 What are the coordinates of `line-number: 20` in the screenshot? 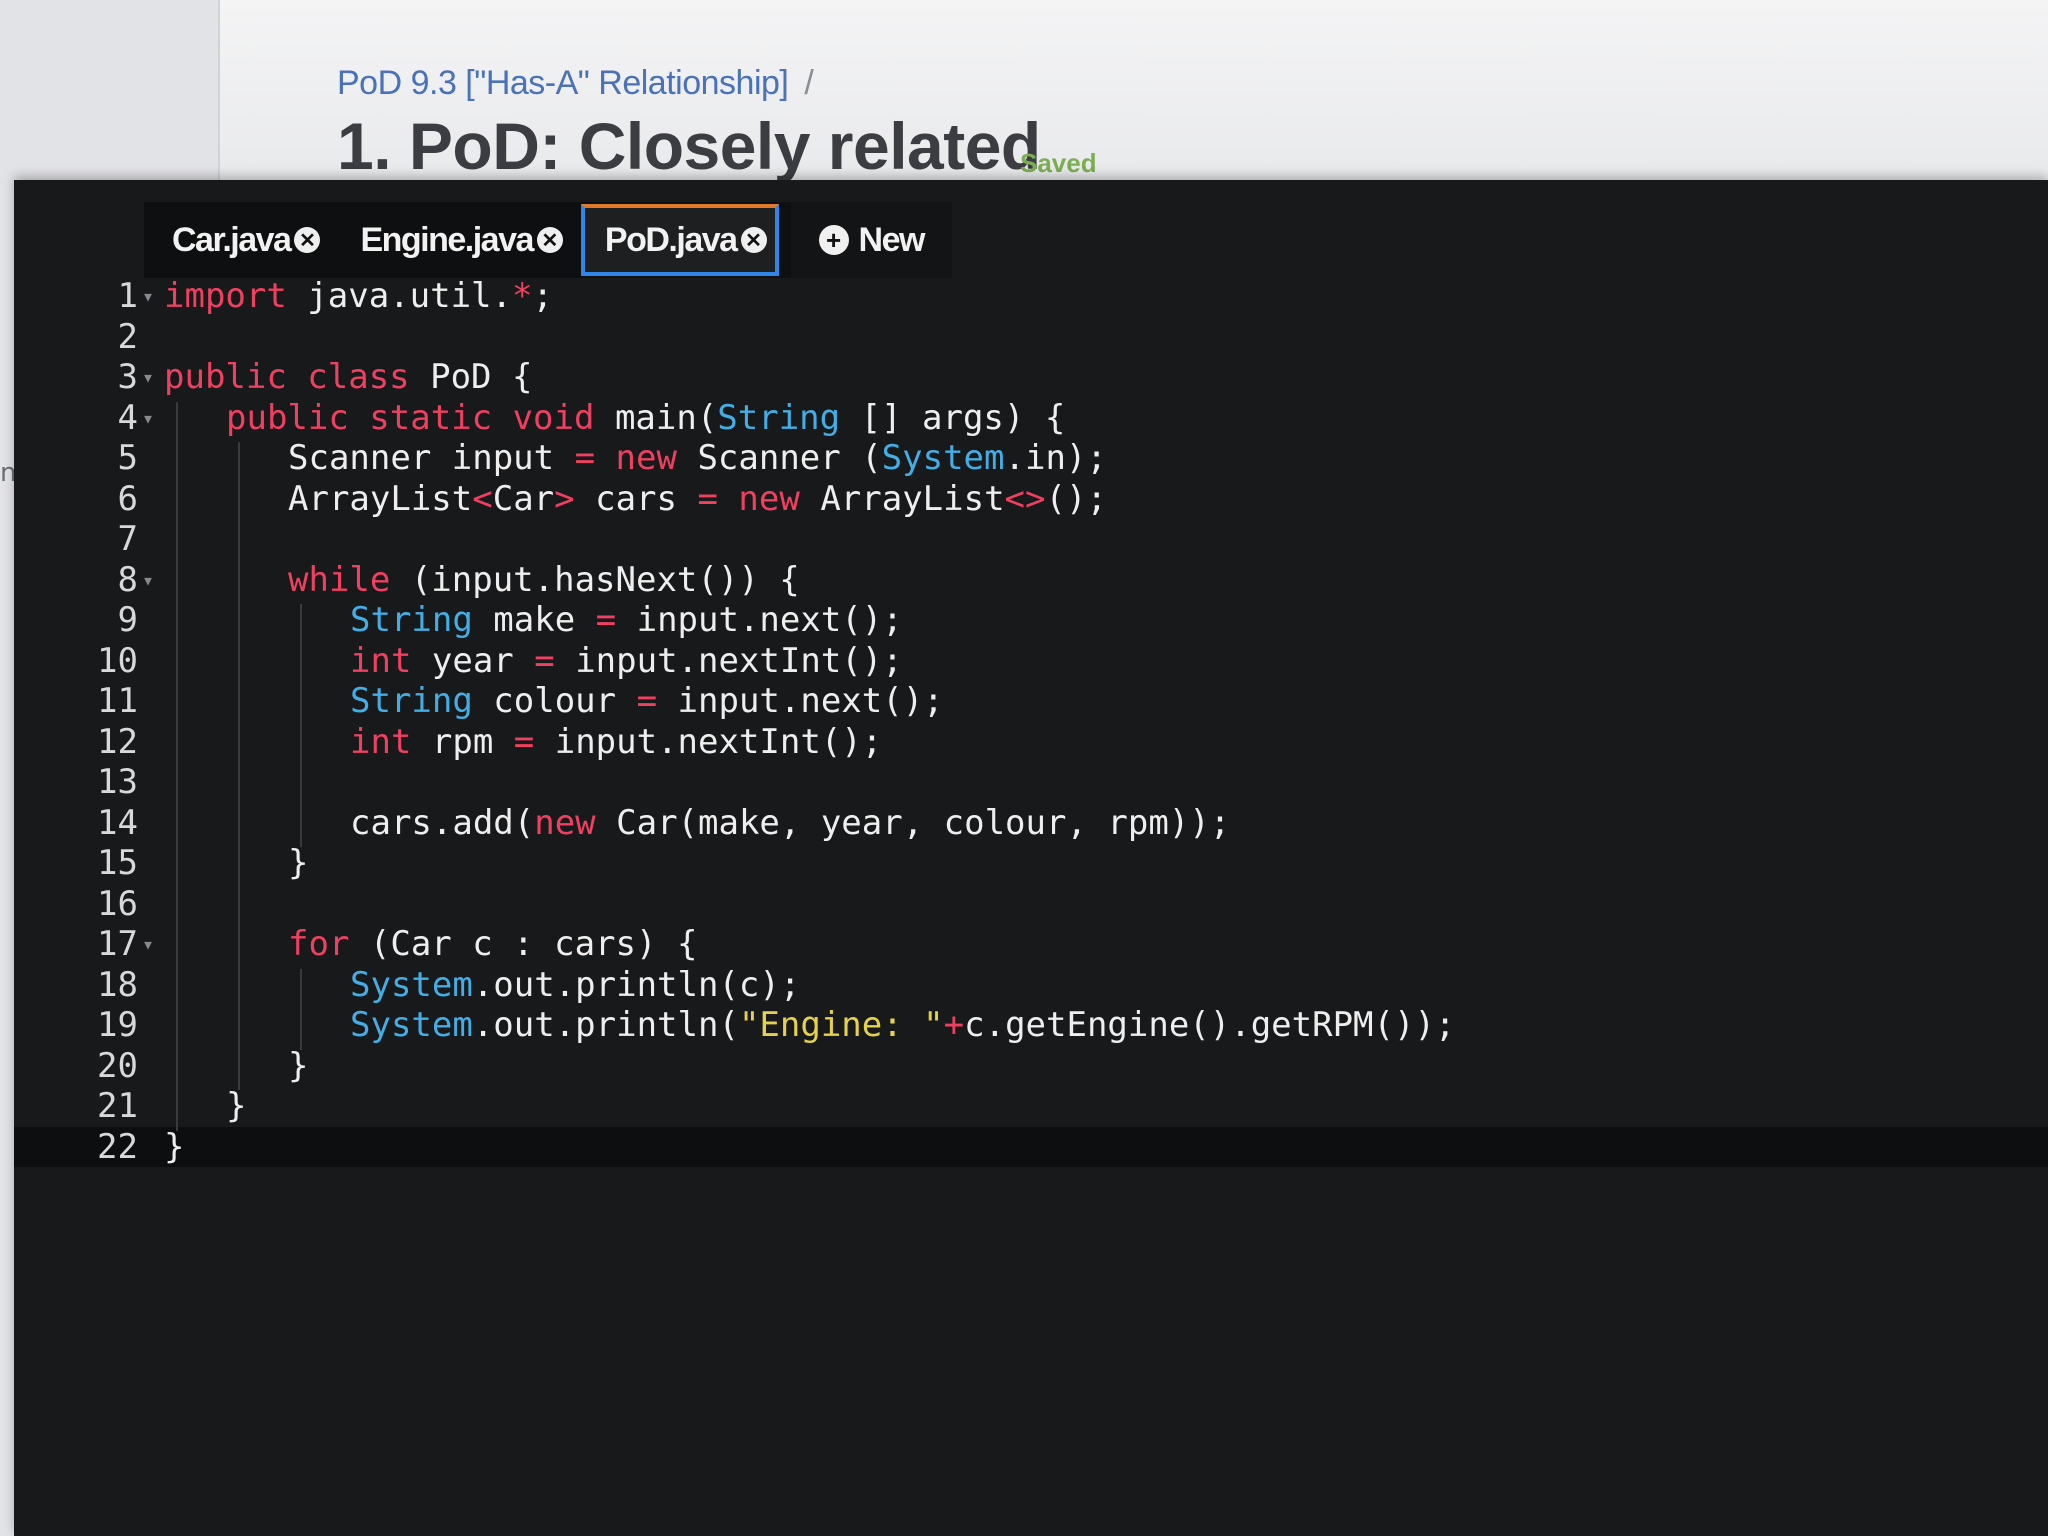 It's located at (117, 1065).